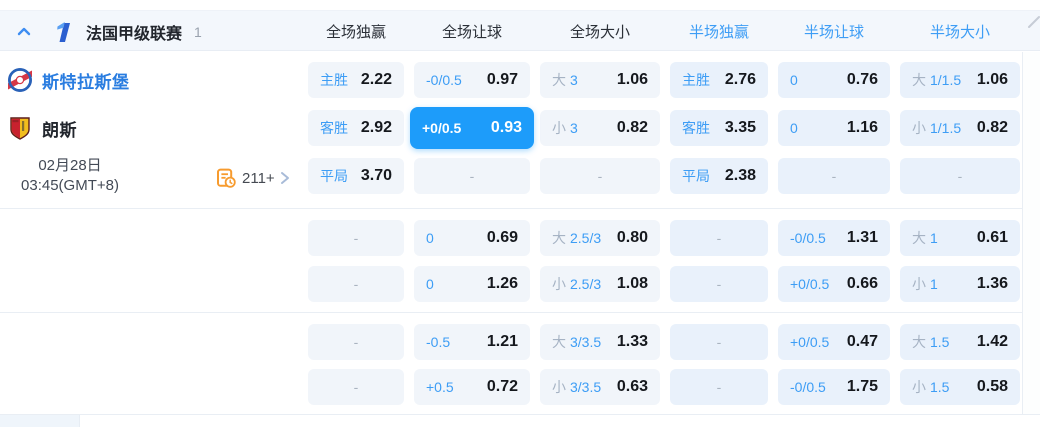 Image resolution: width=1040 pixels, height=427 pixels. What do you see at coordinates (356, 31) in the screenshot?
I see `column-header-1: 全场独赢` at bounding box center [356, 31].